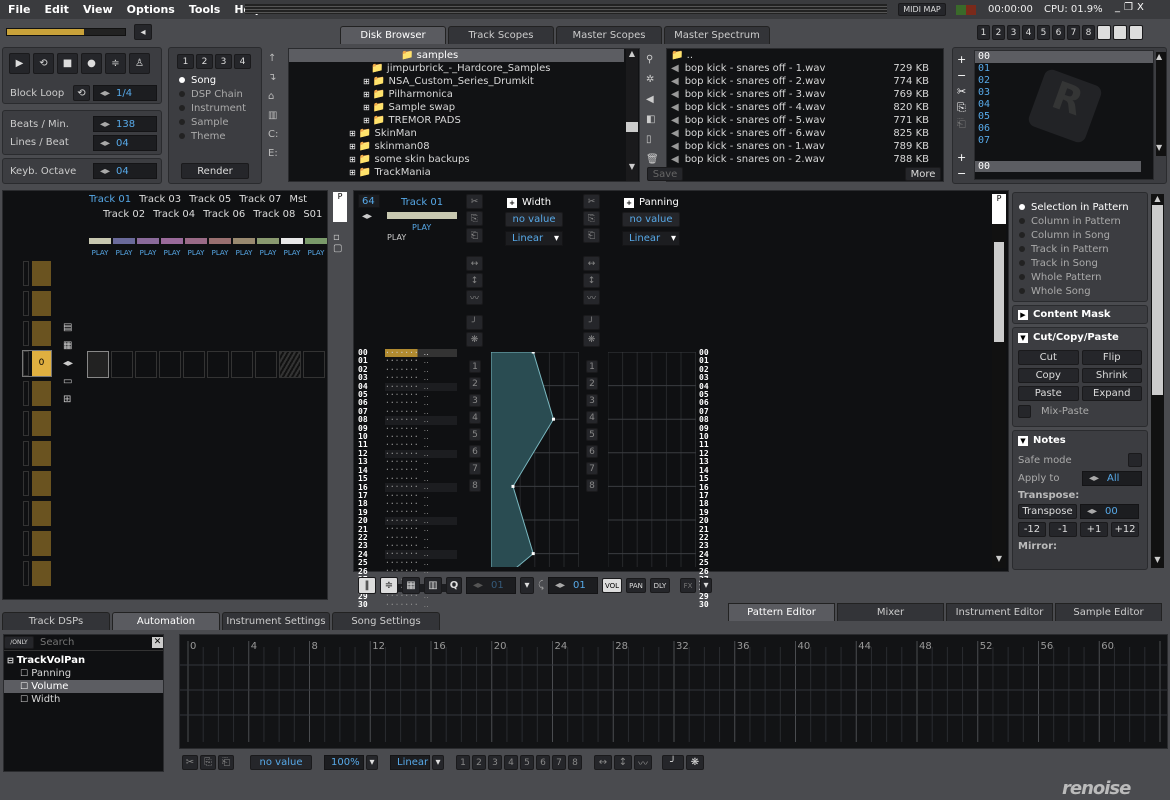 This screenshot has width=1170, height=800. Describe the element at coordinates (68, 328) in the screenshot. I see `pattern-list-icon: ▤` at that location.